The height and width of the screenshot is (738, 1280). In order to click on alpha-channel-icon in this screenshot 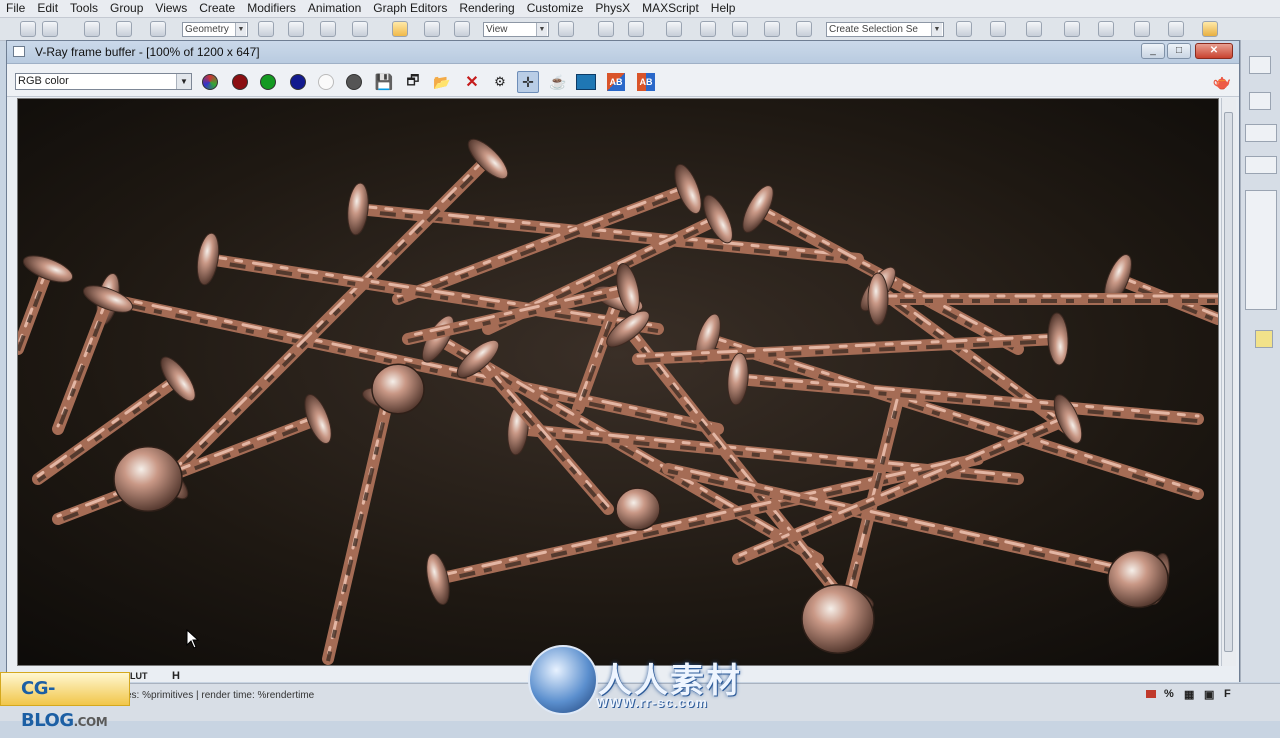, I will do `click(326, 82)`.